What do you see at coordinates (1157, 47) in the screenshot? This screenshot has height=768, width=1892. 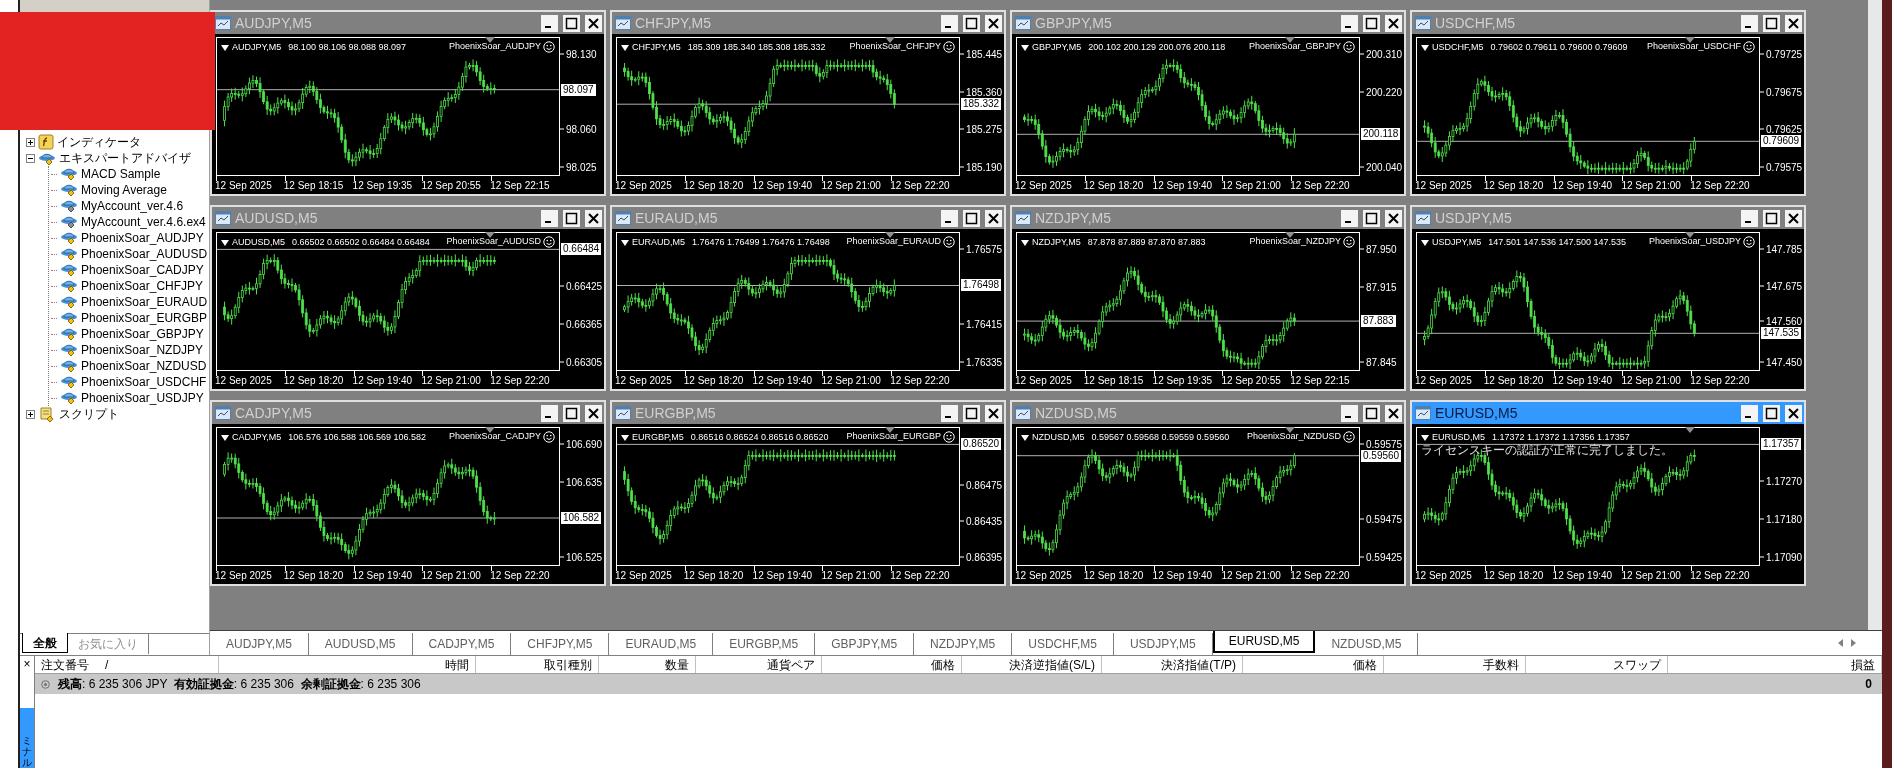 I see `ohlc-values: 200.102 200.129 200.076 200.118` at bounding box center [1157, 47].